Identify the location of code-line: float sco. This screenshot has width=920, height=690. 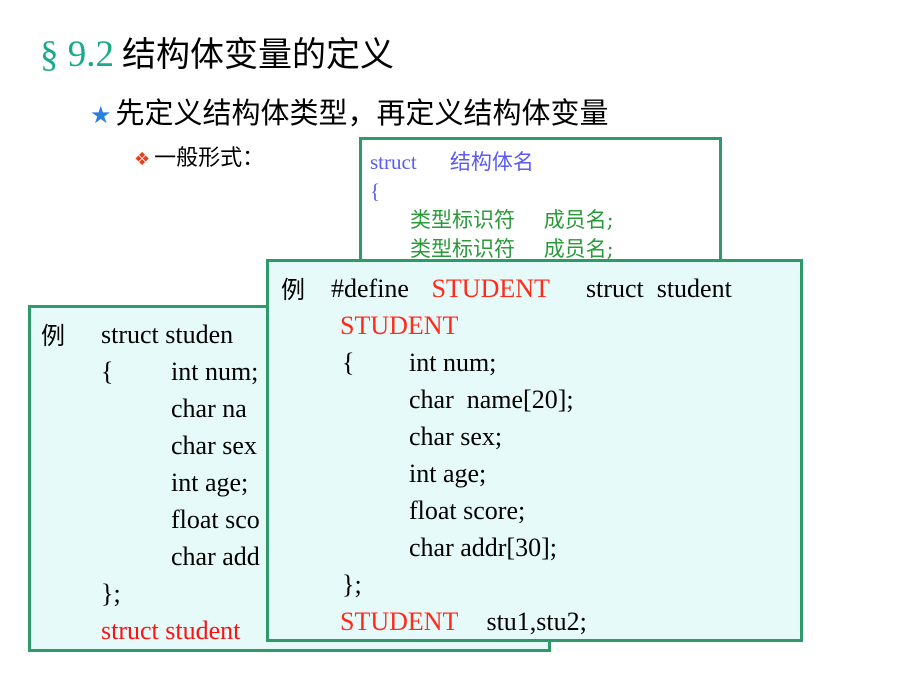
(215, 519).